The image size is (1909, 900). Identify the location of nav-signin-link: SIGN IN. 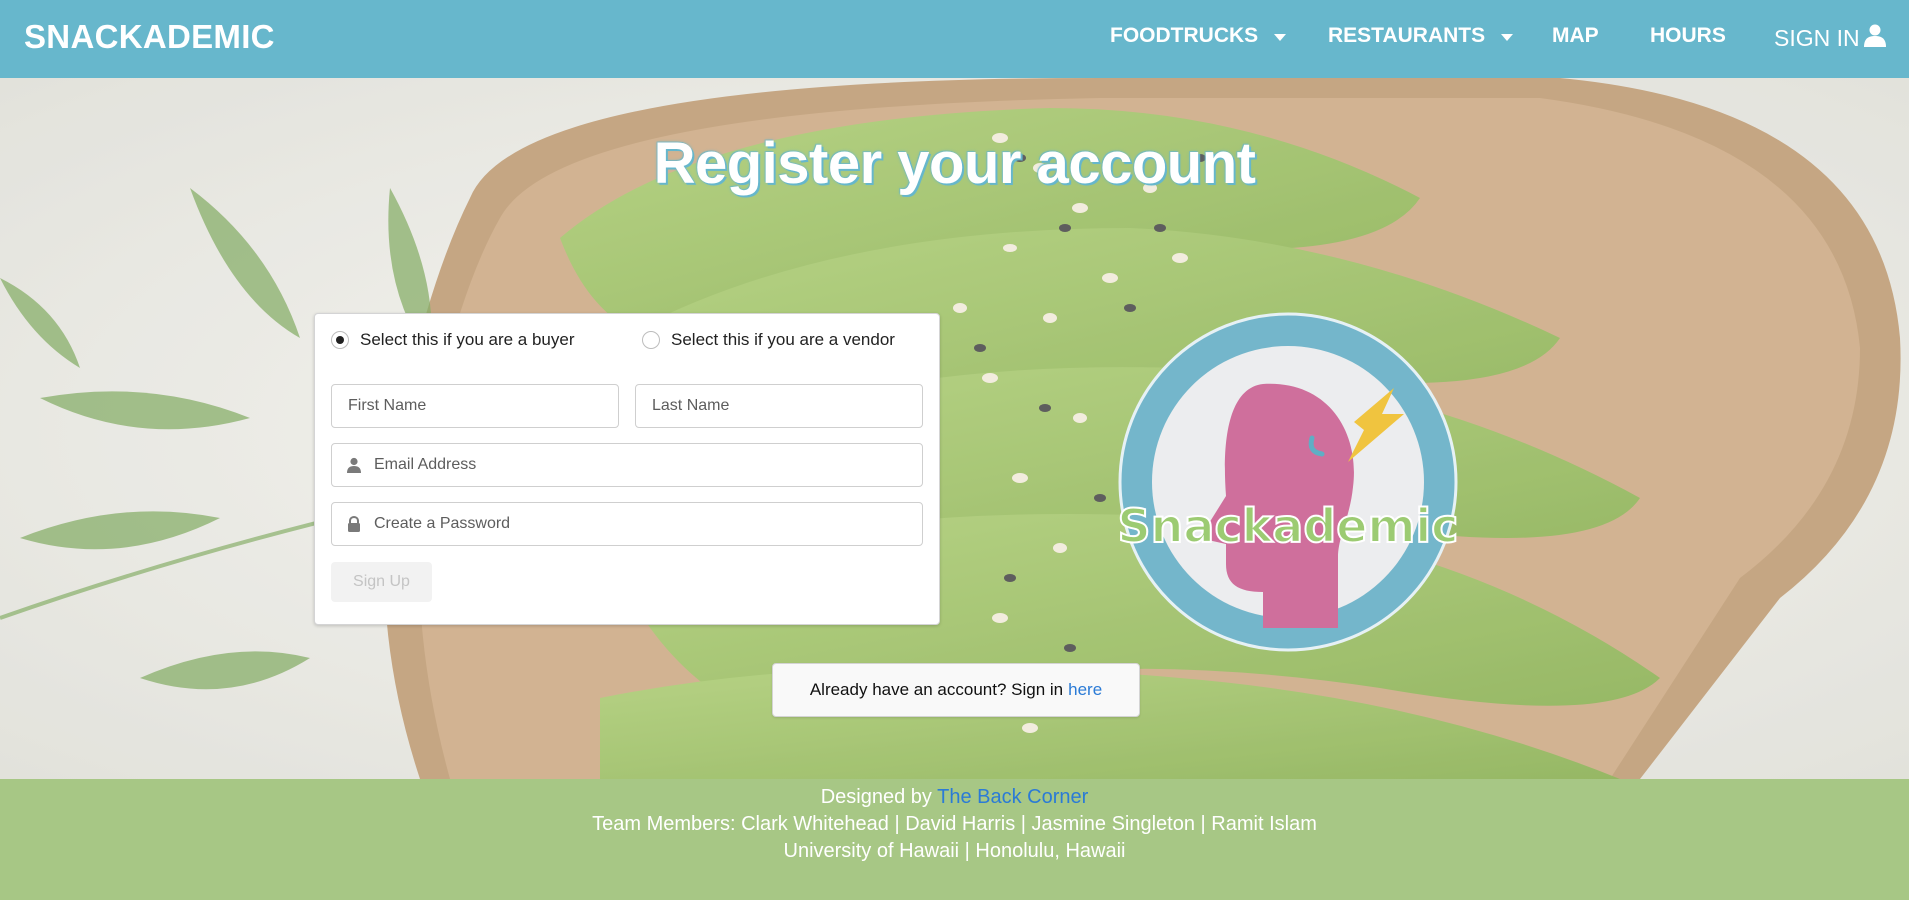
(1830, 38).